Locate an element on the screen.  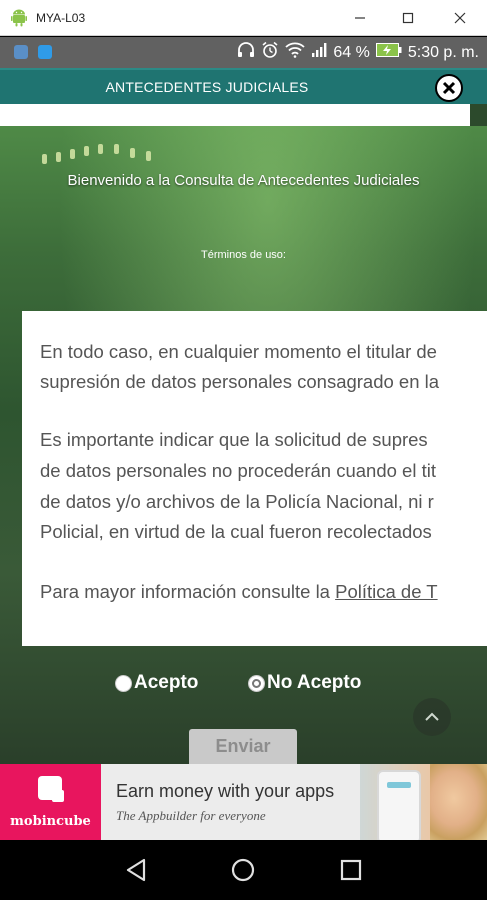
terms-label: Términos de uso: is located at coordinates (243, 255).